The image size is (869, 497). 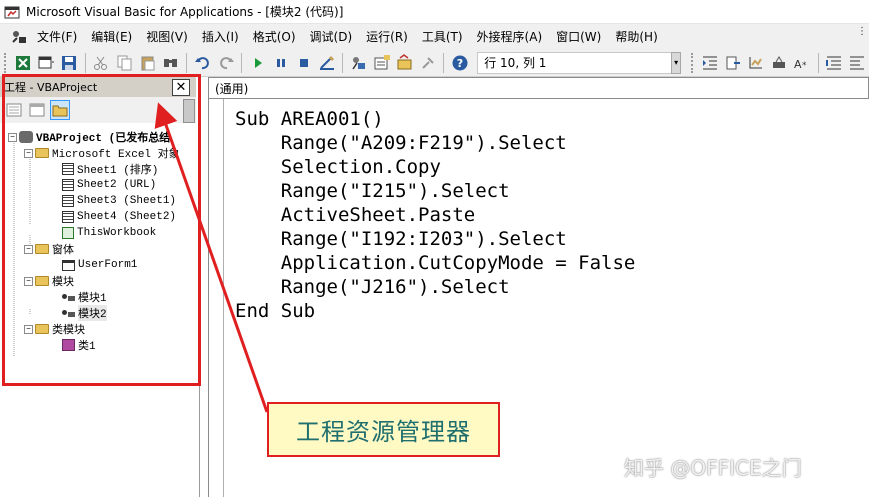 What do you see at coordinates (579, 62) in the screenshot?
I see `cursor-position-box: 行 10, 列 1` at bounding box center [579, 62].